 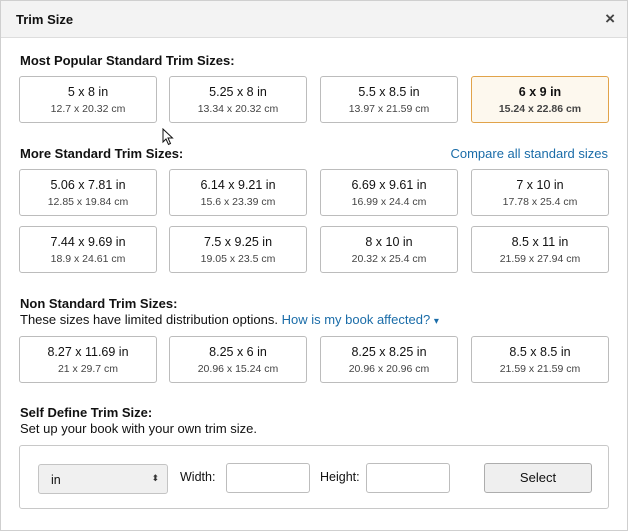 What do you see at coordinates (538, 478) in the screenshot?
I see `select-button: Select` at bounding box center [538, 478].